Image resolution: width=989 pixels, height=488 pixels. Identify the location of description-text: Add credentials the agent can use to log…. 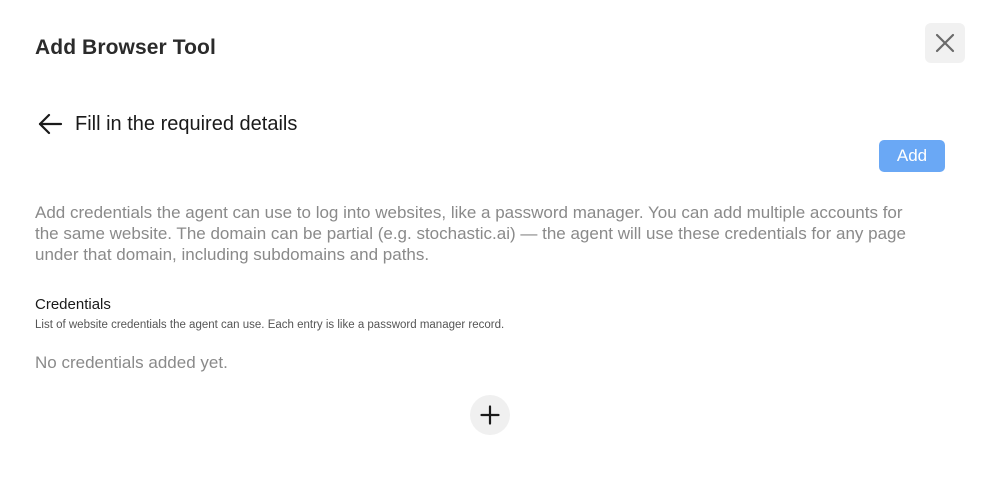
(470, 233).